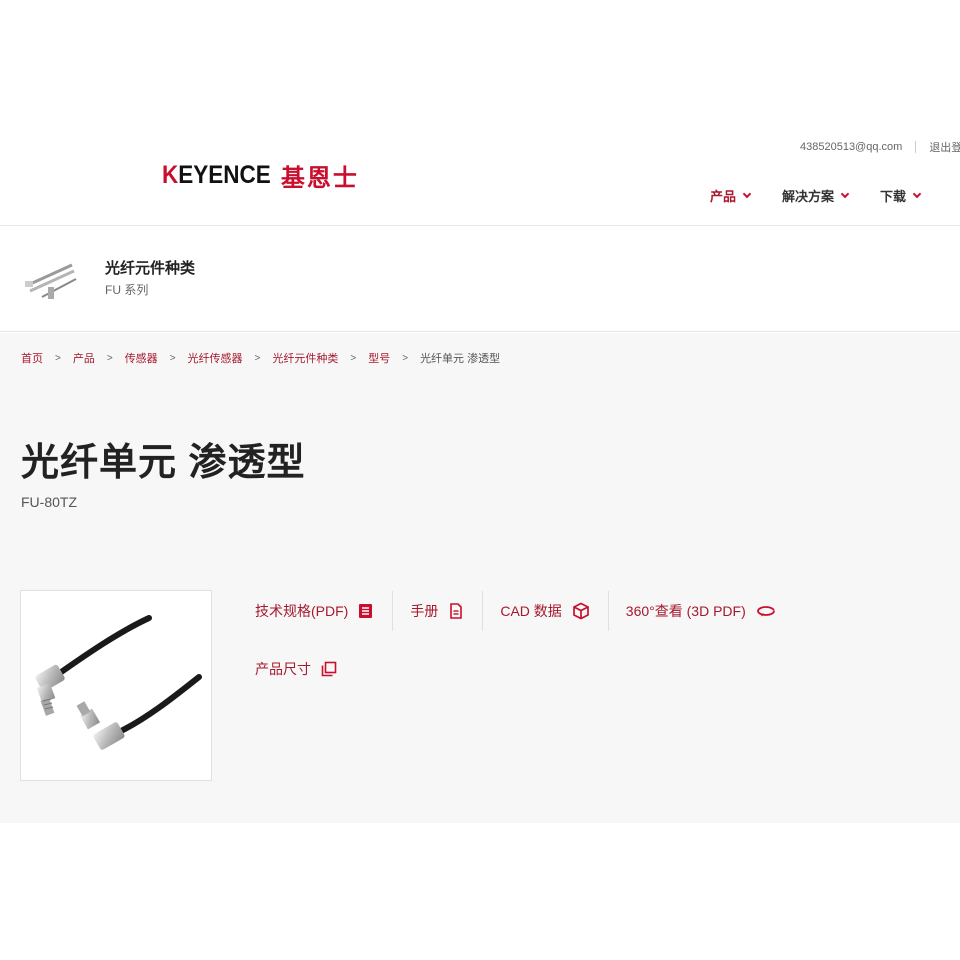 Image resolution: width=960 pixels, height=960 pixels. Describe the element at coordinates (424, 611) in the screenshot. I see `link-label: 手册` at that location.